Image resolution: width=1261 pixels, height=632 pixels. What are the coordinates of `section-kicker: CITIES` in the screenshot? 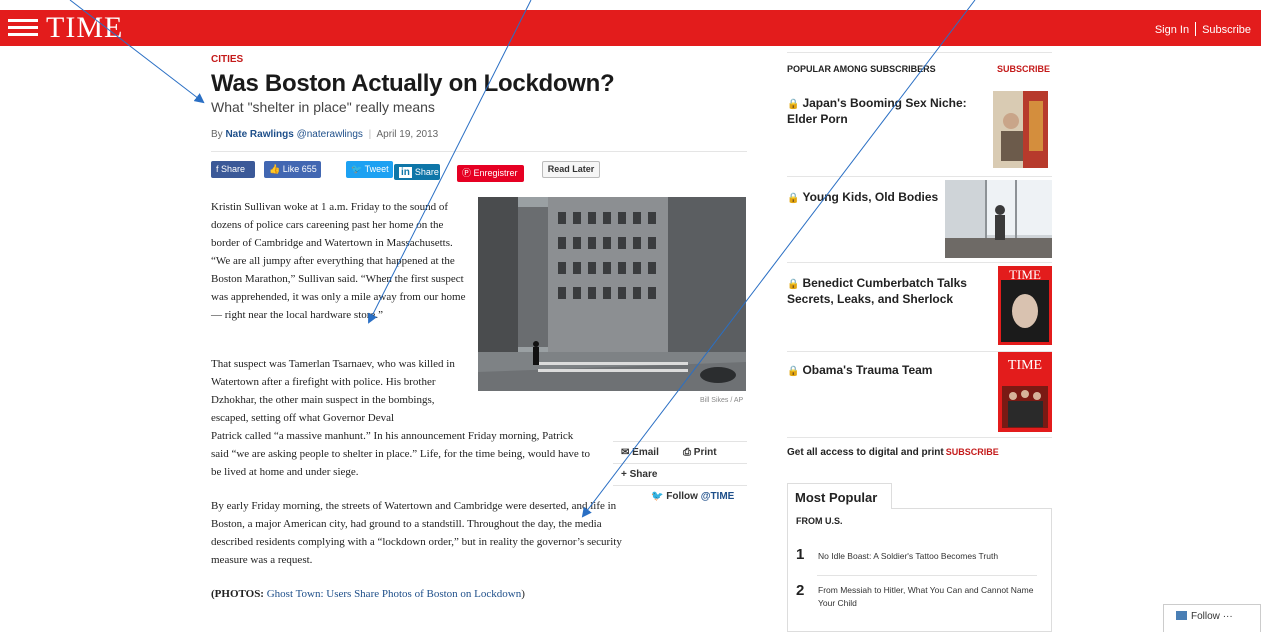 It's located at (227, 59).